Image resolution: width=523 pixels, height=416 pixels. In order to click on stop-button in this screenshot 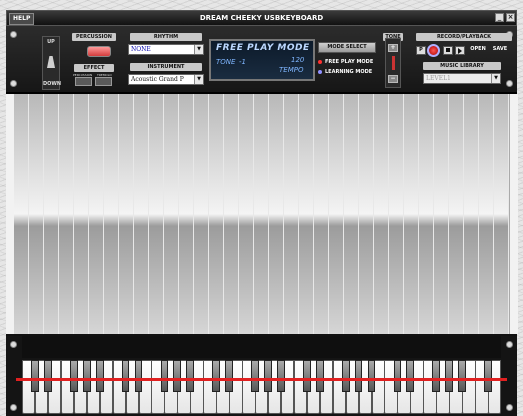, I will do `click(448, 50)`.